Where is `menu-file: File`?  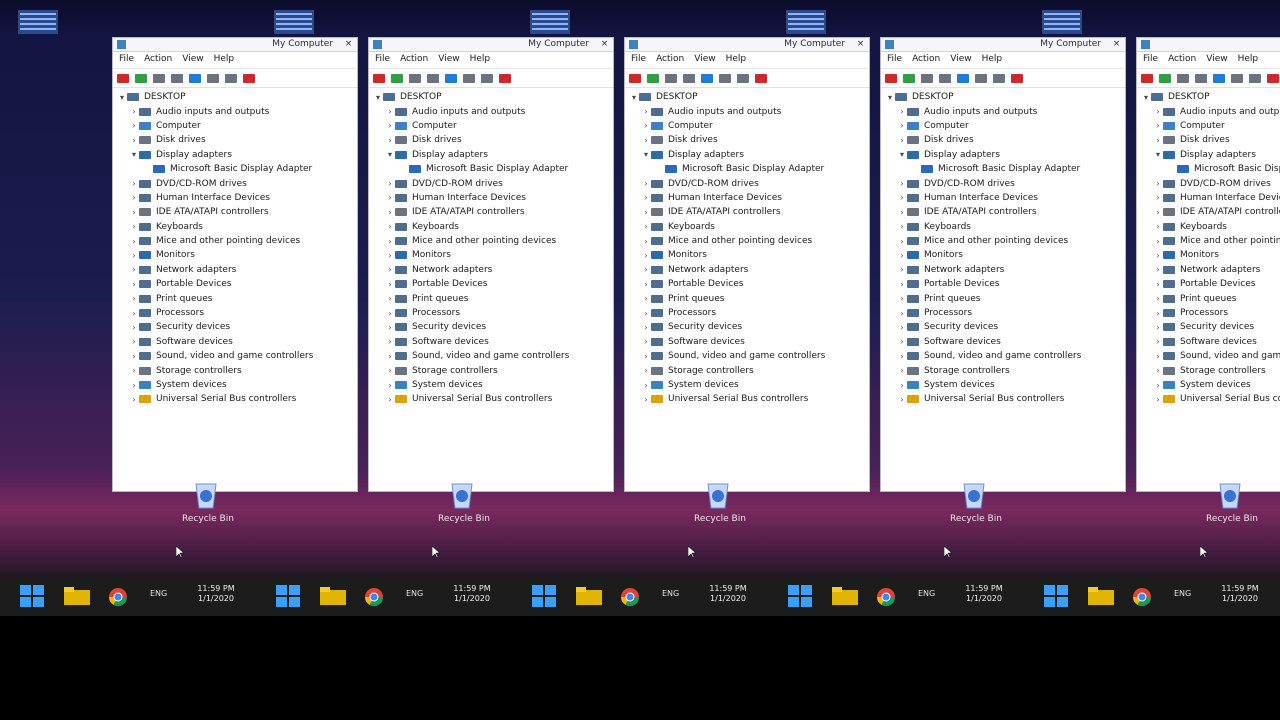
menu-file: File is located at coordinates (382, 60).